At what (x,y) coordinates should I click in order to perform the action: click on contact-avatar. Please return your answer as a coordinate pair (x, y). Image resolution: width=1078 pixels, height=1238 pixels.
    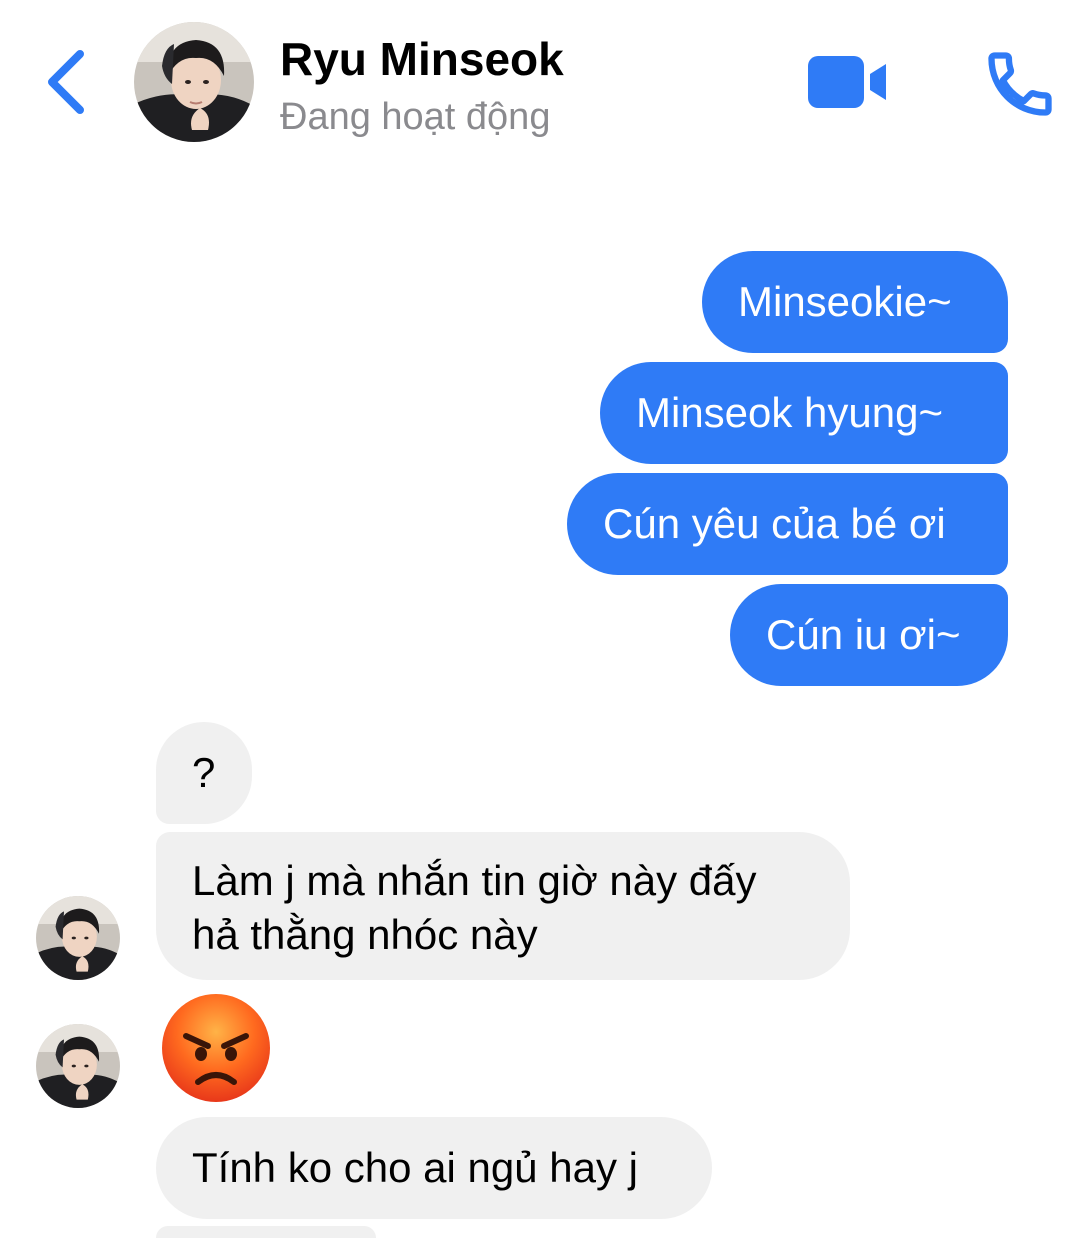
    Looking at the image, I should click on (194, 82).